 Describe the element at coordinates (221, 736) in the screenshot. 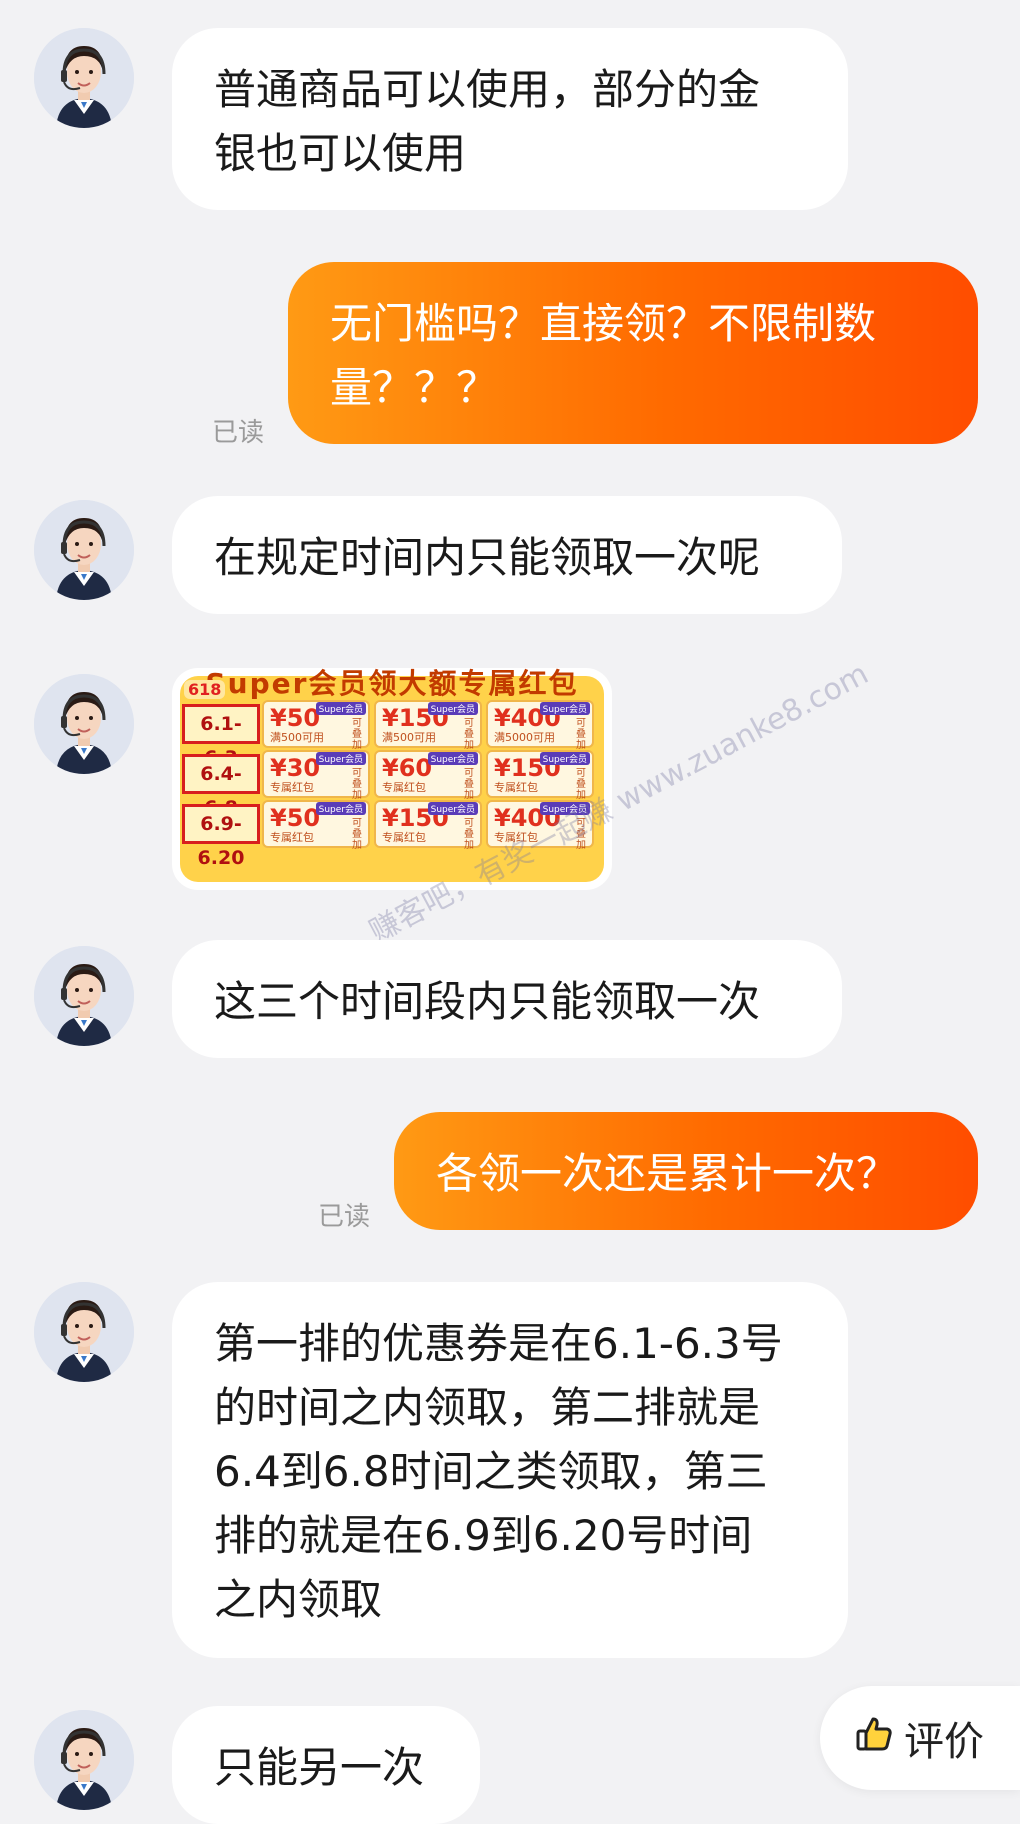

I see `coupon-date-range: 6.1-6.3` at that location.